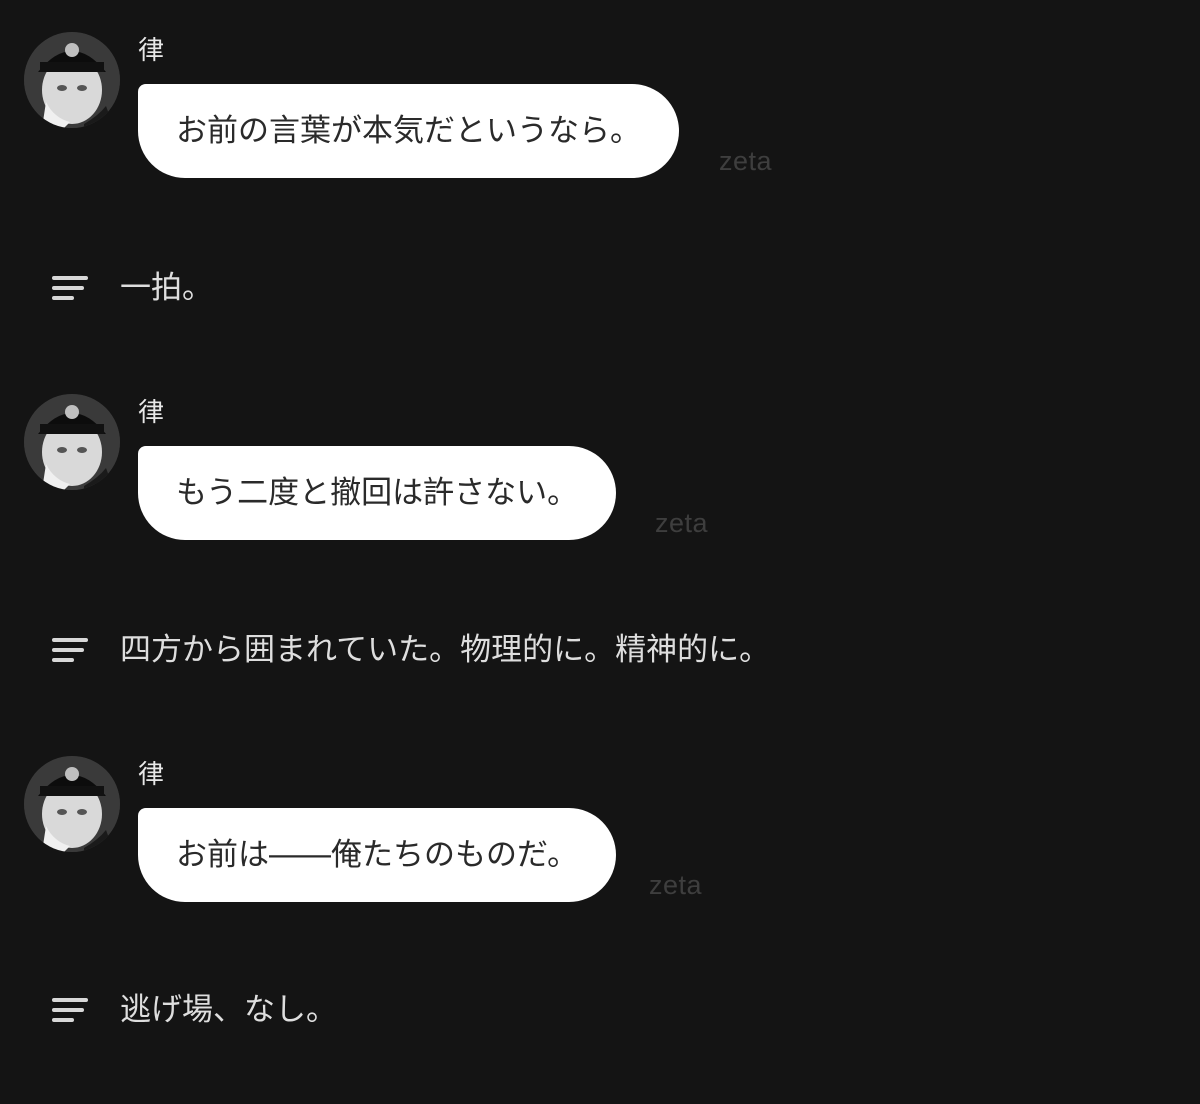 This screenshot has height=1104, width=1200. I want to click on message-bubble: お前は――俺たちのものだ。, so click(377, 855).